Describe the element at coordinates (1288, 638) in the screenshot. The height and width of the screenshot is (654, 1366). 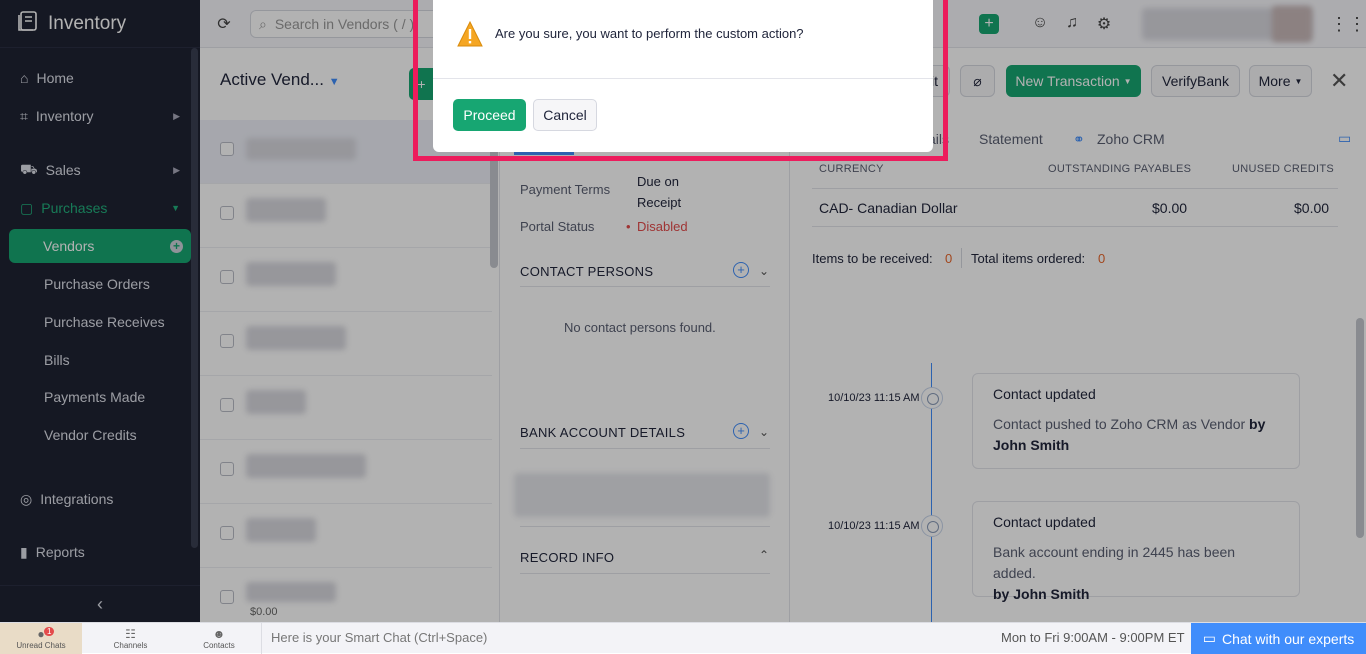
I see `chat-with-experts-label: Chat with our experts` at that location.